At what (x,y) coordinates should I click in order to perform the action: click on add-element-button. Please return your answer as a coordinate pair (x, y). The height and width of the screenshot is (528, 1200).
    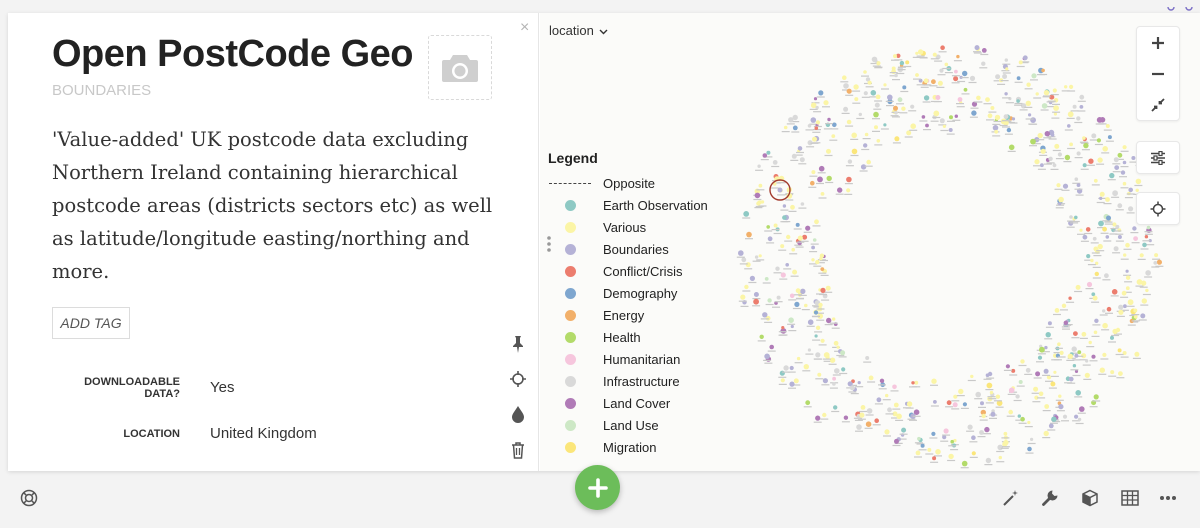
    Looking at the image, I should click on (597, 487).